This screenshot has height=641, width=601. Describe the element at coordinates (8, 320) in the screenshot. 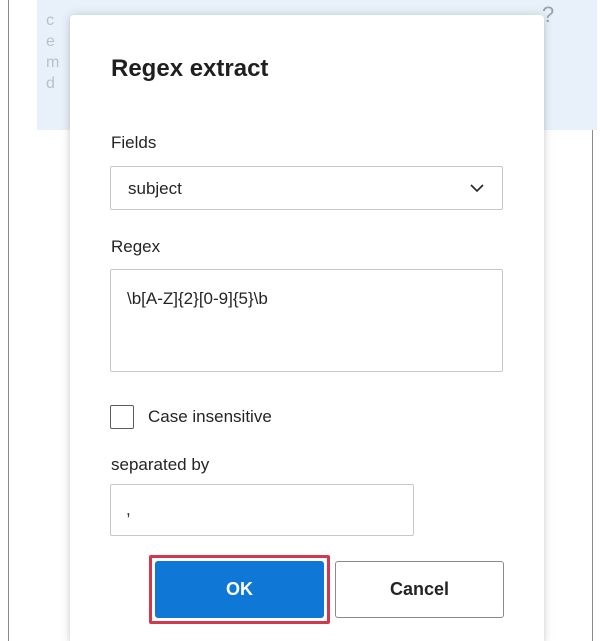

I see `frame-border-left` at that location.